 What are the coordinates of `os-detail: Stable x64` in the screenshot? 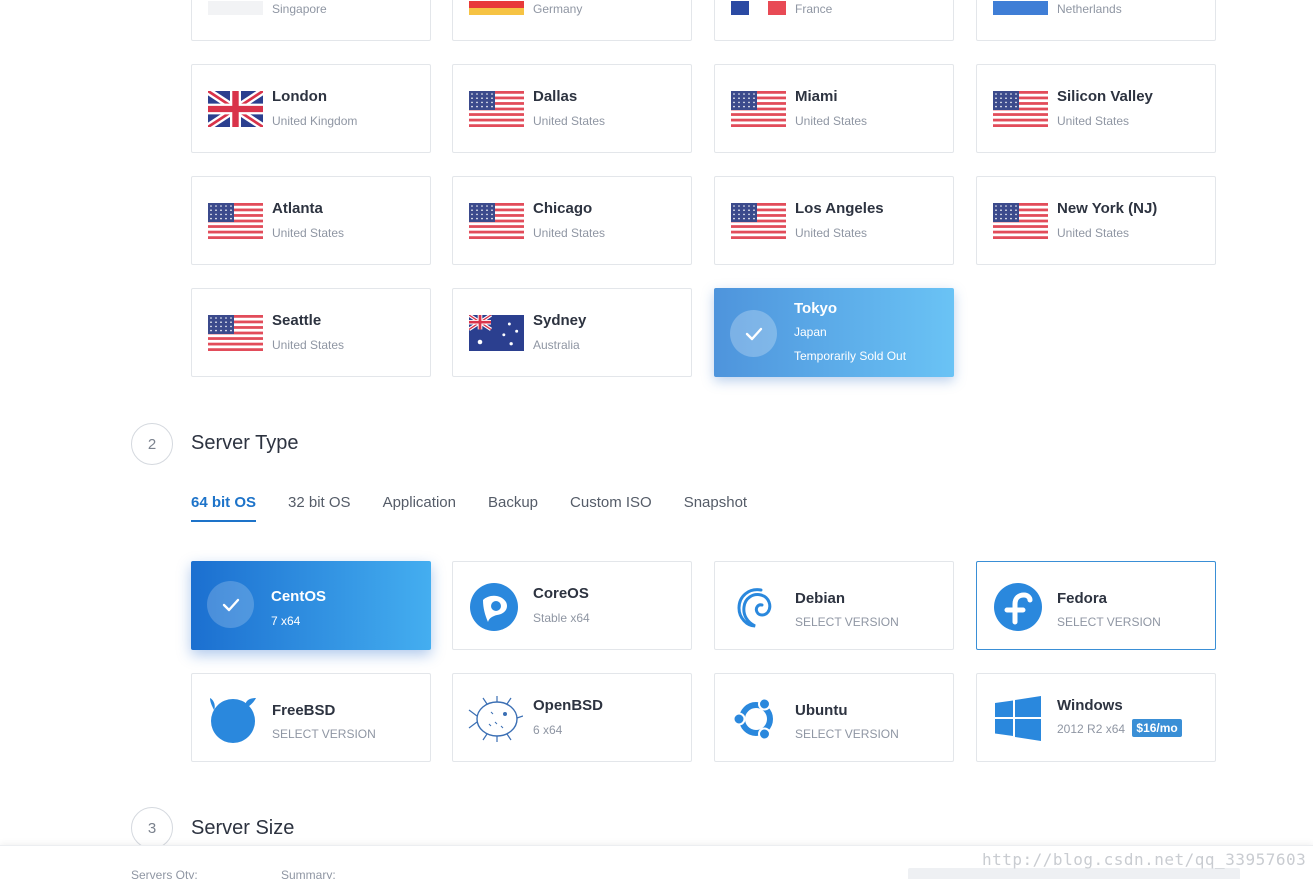 It's located at (561, 618).